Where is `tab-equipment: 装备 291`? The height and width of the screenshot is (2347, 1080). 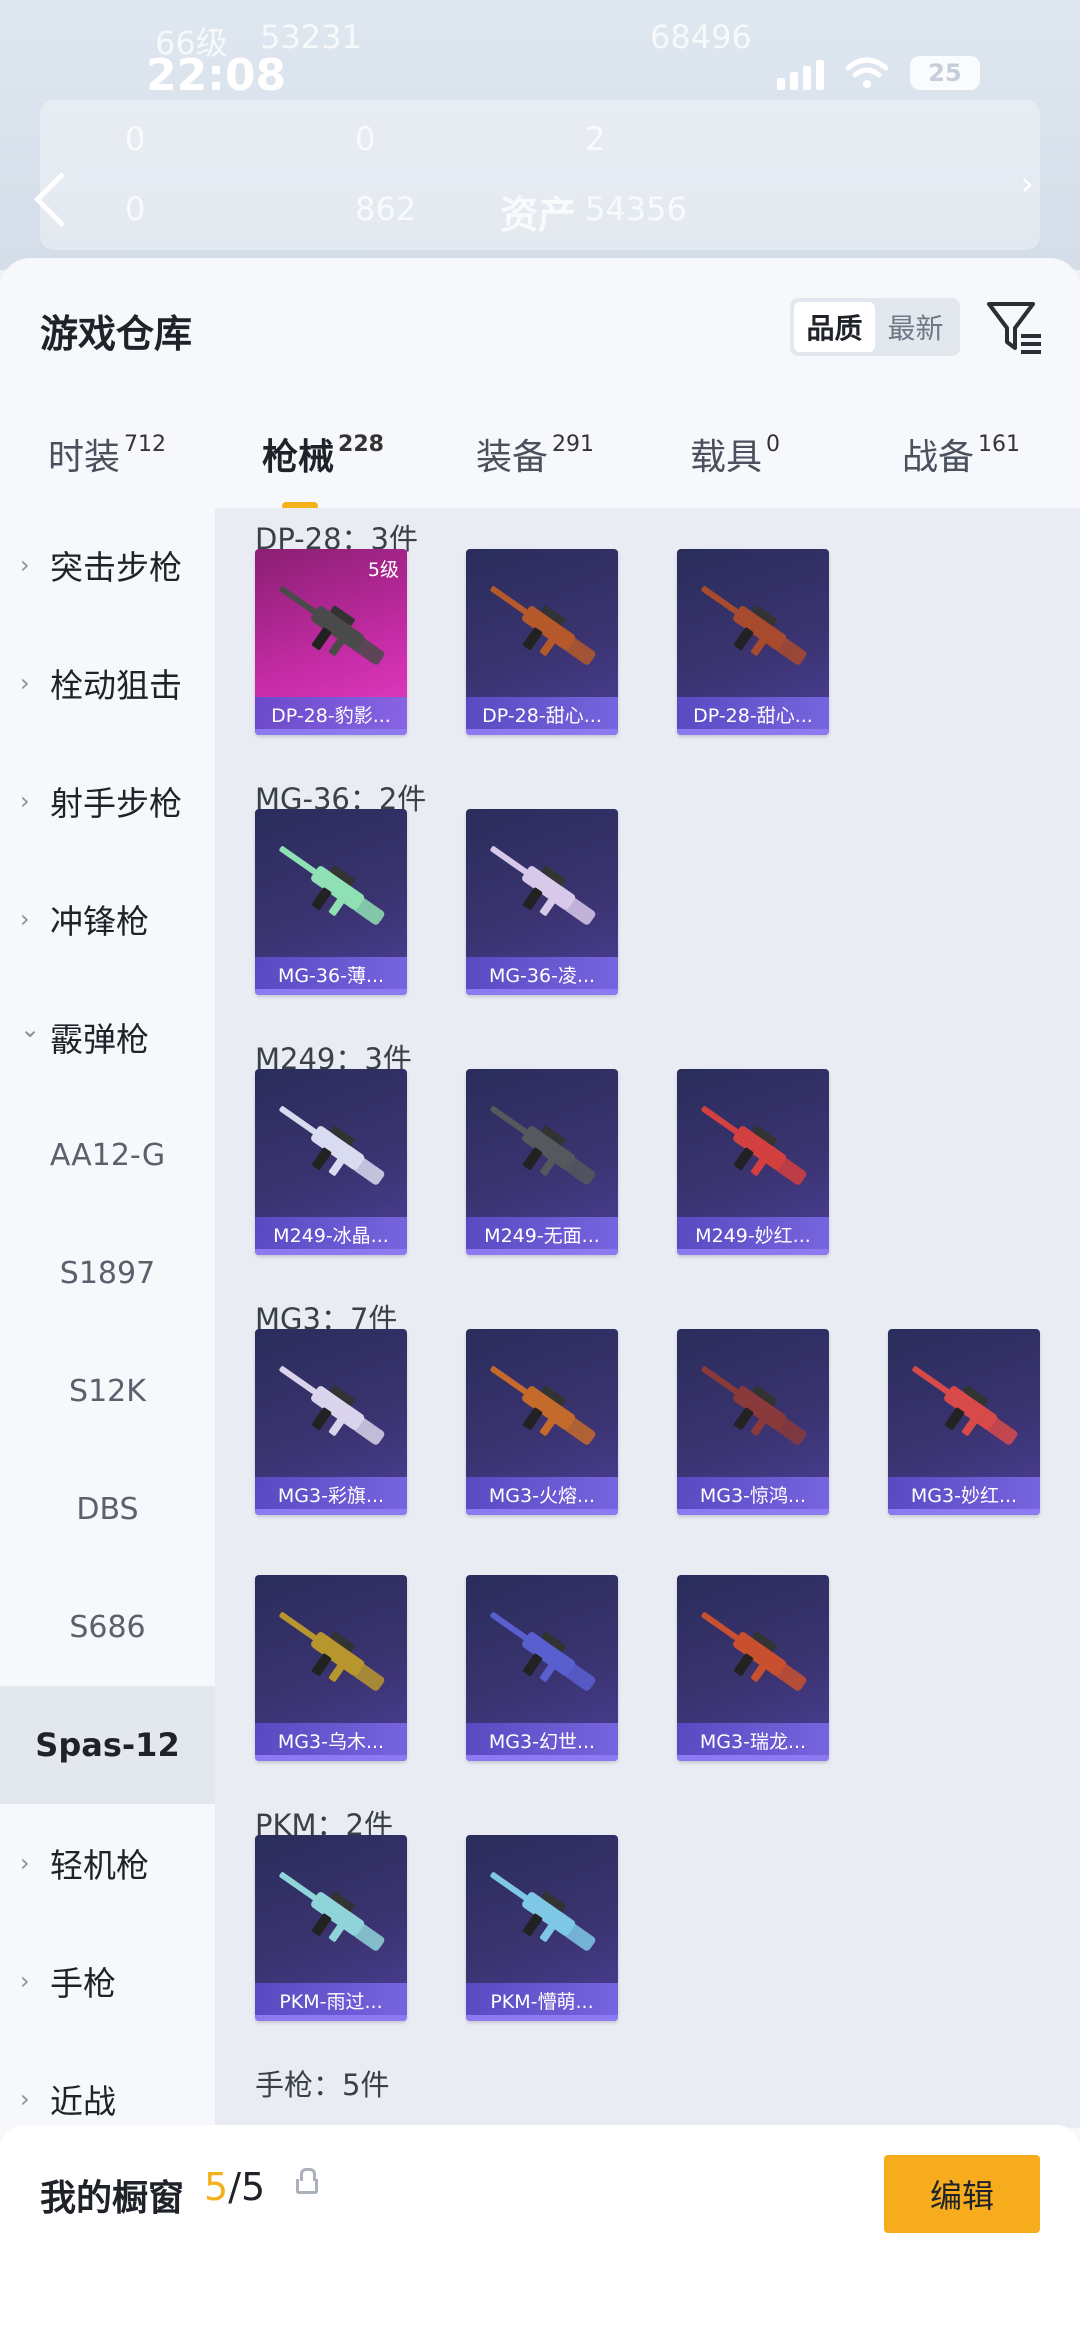
tab-equipment: 装备 291 is located at coordinates (535, 454).